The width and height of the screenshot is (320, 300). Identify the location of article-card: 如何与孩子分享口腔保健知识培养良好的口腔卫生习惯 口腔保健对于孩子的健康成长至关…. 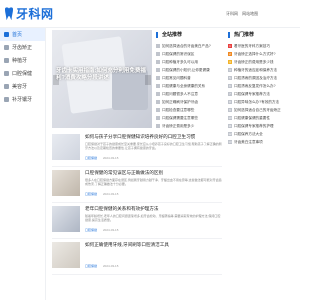
(137, 150).